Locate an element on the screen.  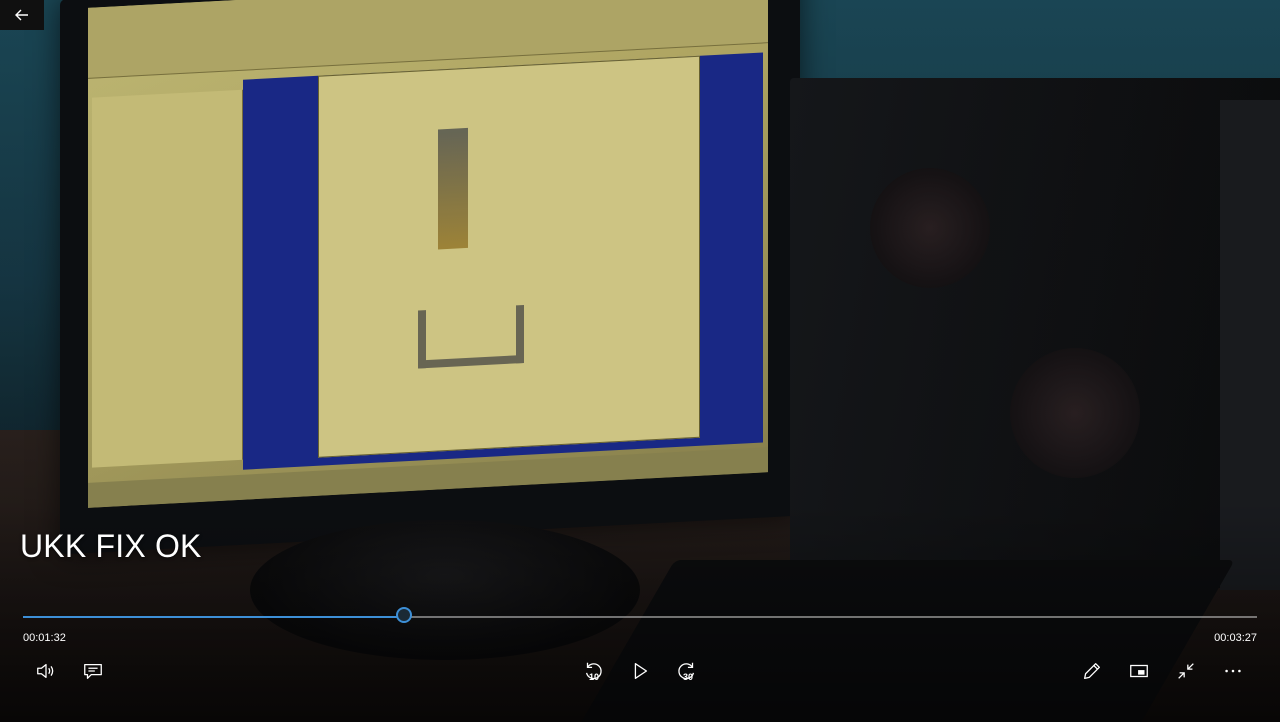
volume-icon is located at coordinates (45, 671).